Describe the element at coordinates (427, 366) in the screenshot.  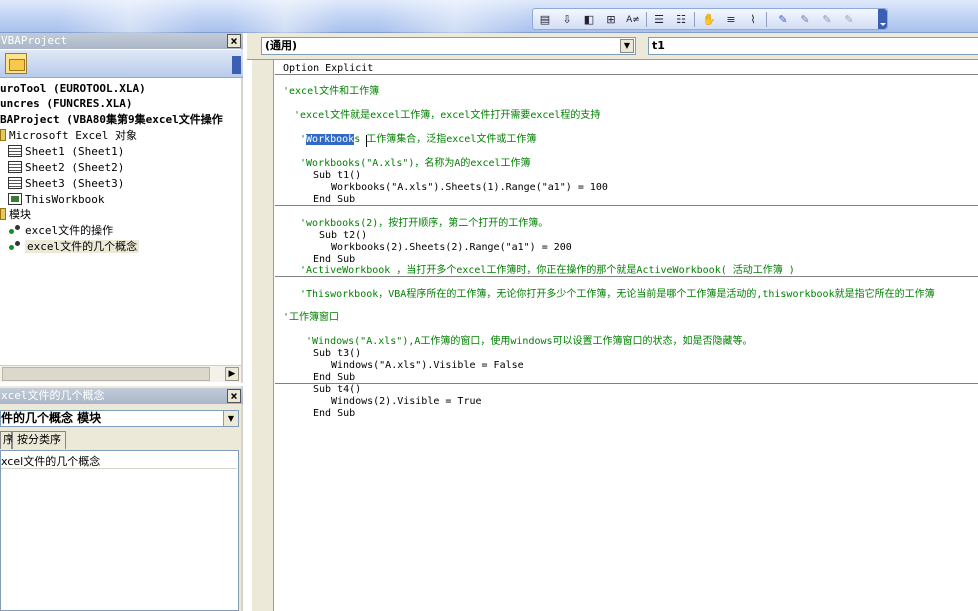
I see `code-line: Windows("A.xls").Visible = False` at that location.